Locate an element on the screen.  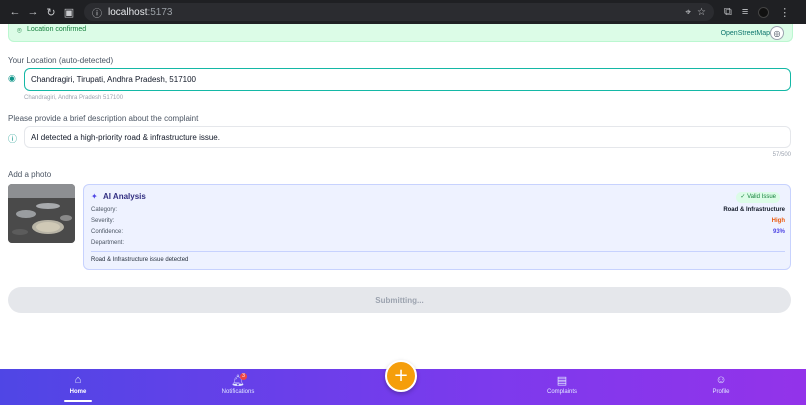
divider is located at coordinates (438, 251).